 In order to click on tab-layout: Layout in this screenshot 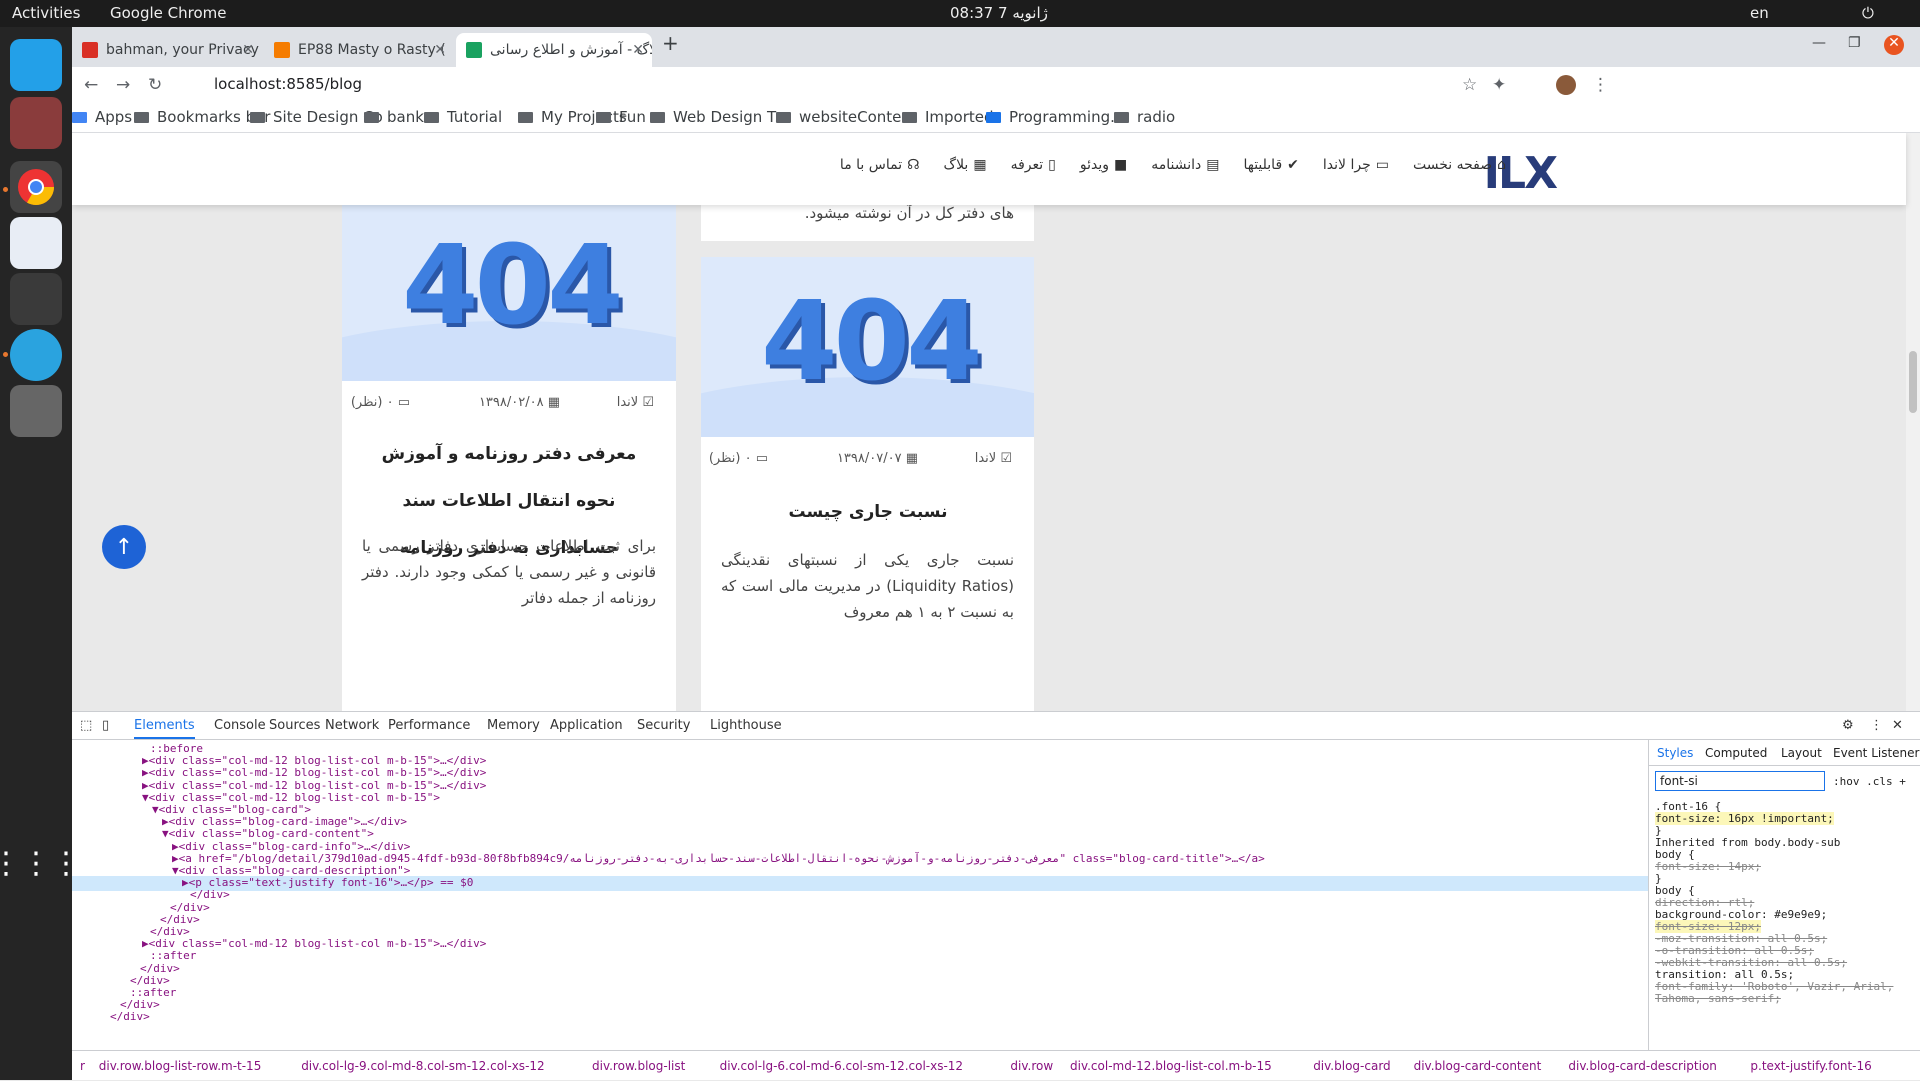, I will do `click(1801, 753)`.